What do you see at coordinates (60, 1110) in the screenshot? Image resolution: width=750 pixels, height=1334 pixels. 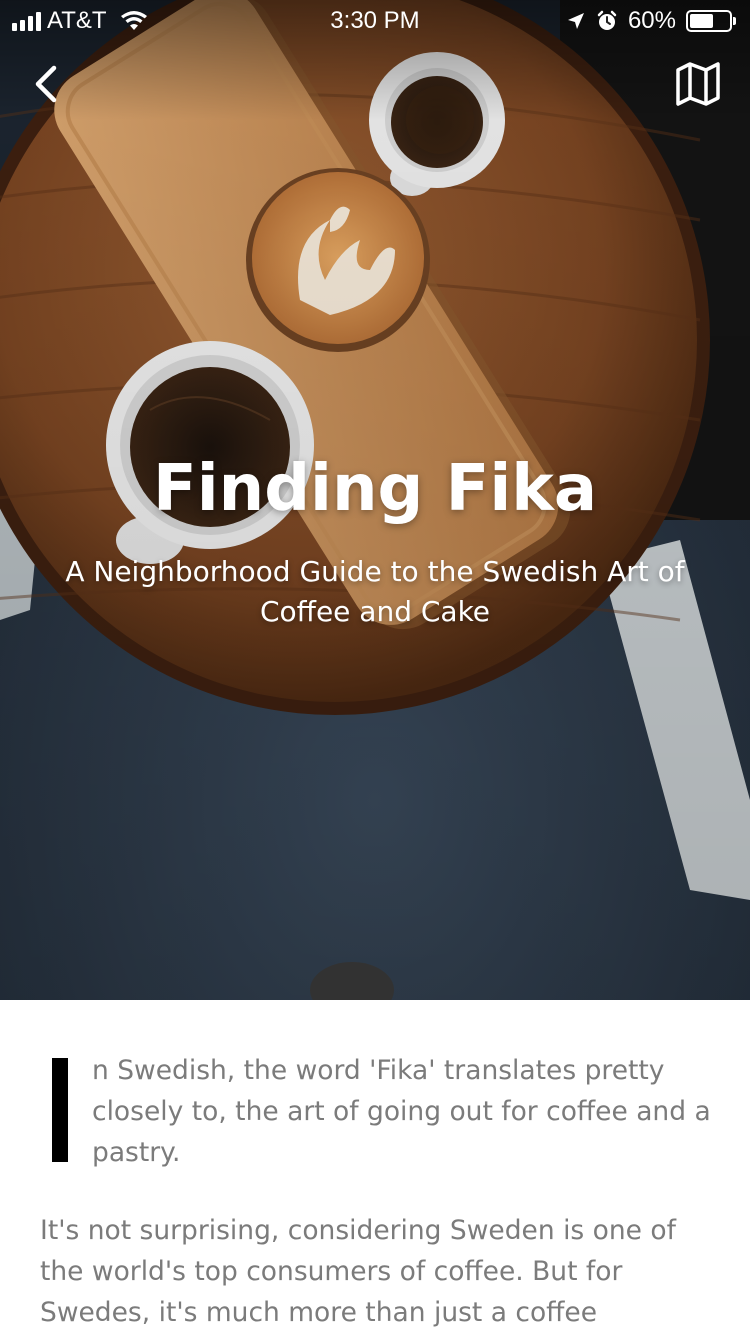 I see `drop-cap` at bounding box center [60, 1110].